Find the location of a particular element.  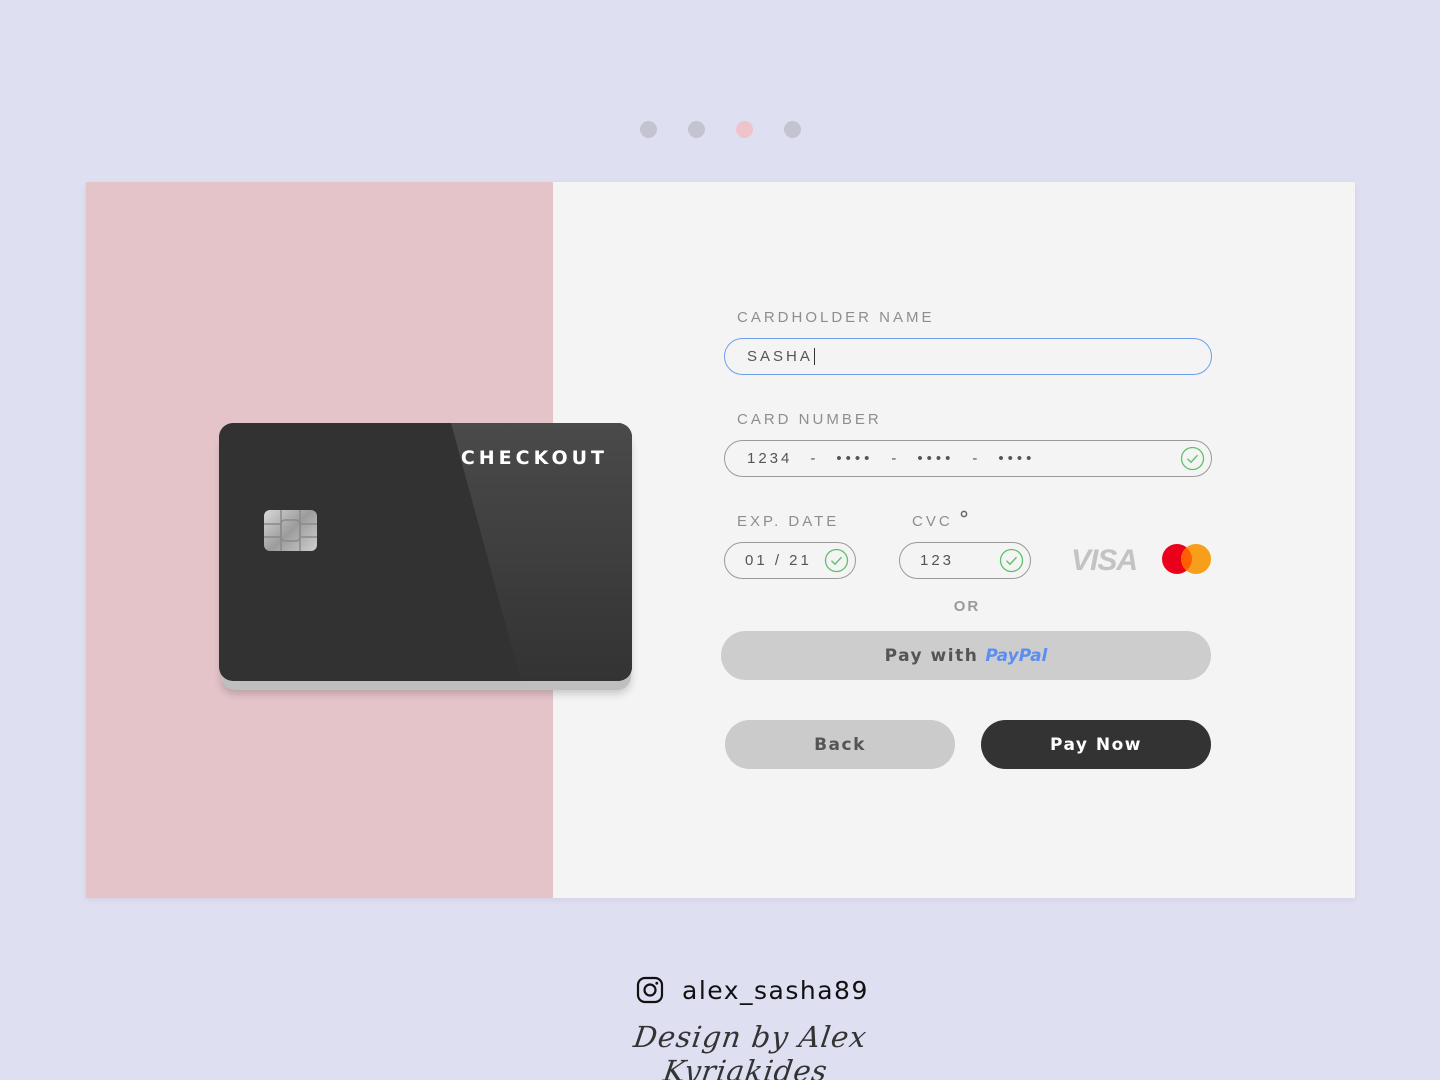

cardholder-name-label: CARDHOLDER NAME is located at coordinates (836, 317).